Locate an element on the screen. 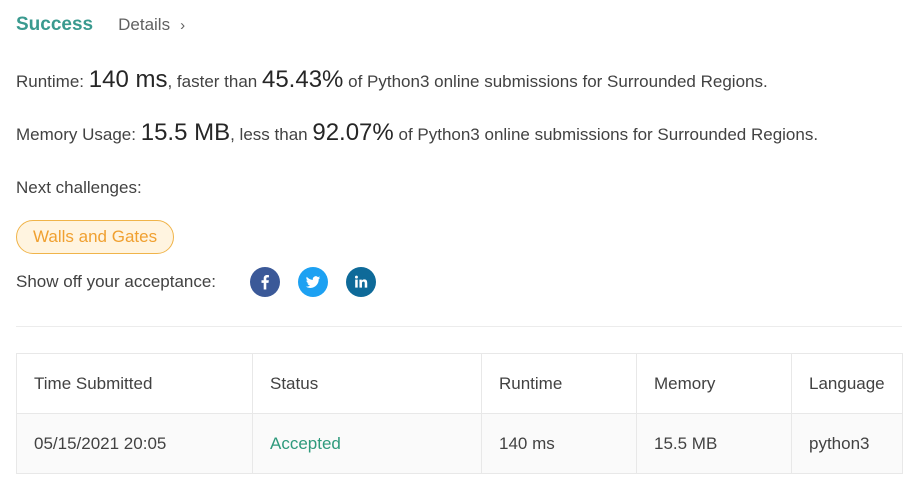 The width and height of the screenshot is (913, 477). twitter-icon is located at coordinates (313, 282).